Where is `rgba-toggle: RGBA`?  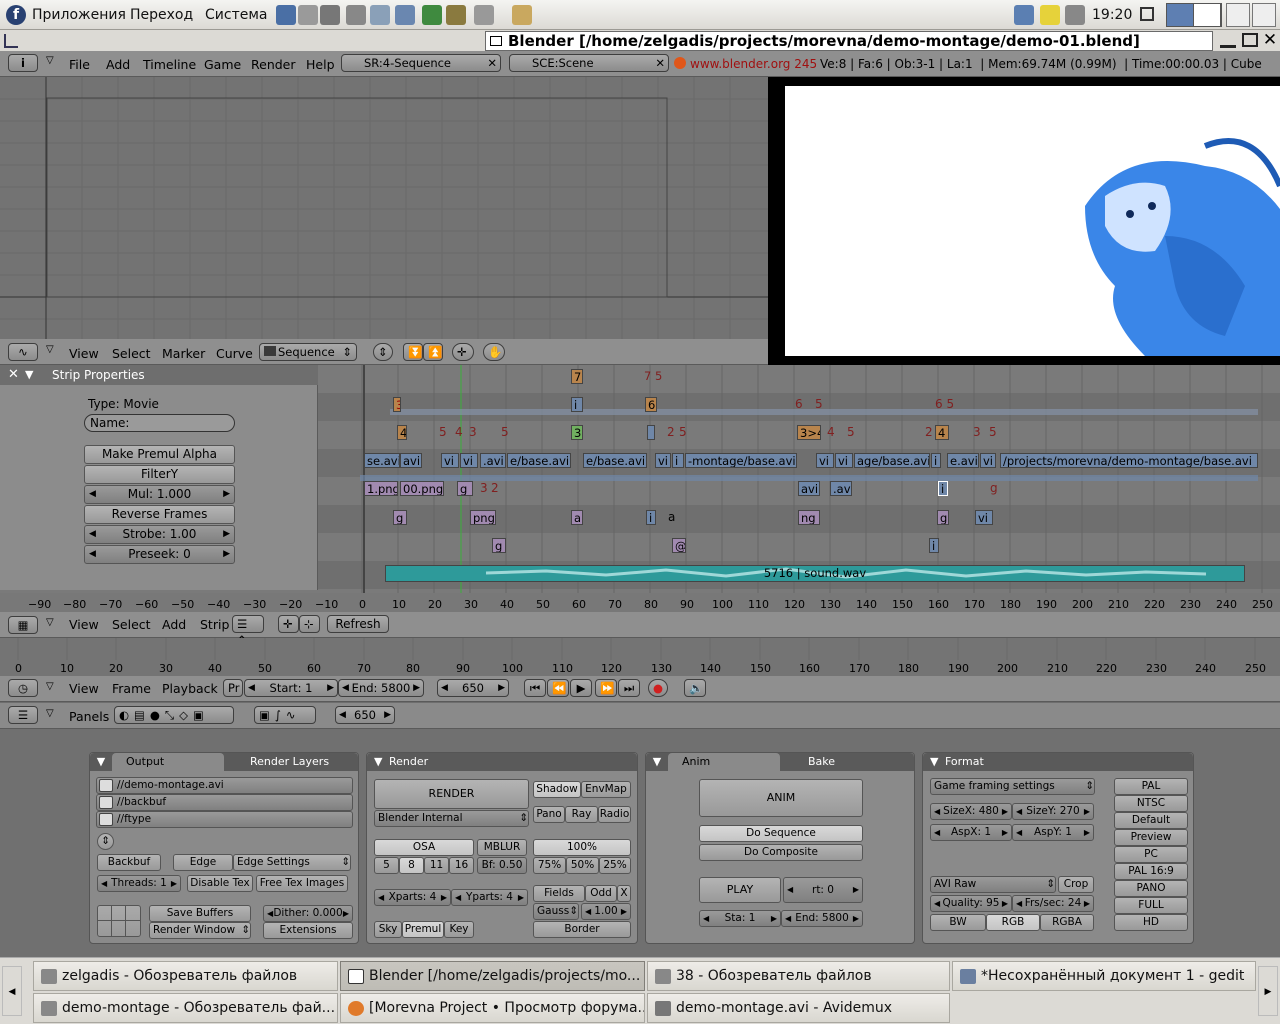 rgba-toggle: RGBA is located at coordinates (1067, 922).